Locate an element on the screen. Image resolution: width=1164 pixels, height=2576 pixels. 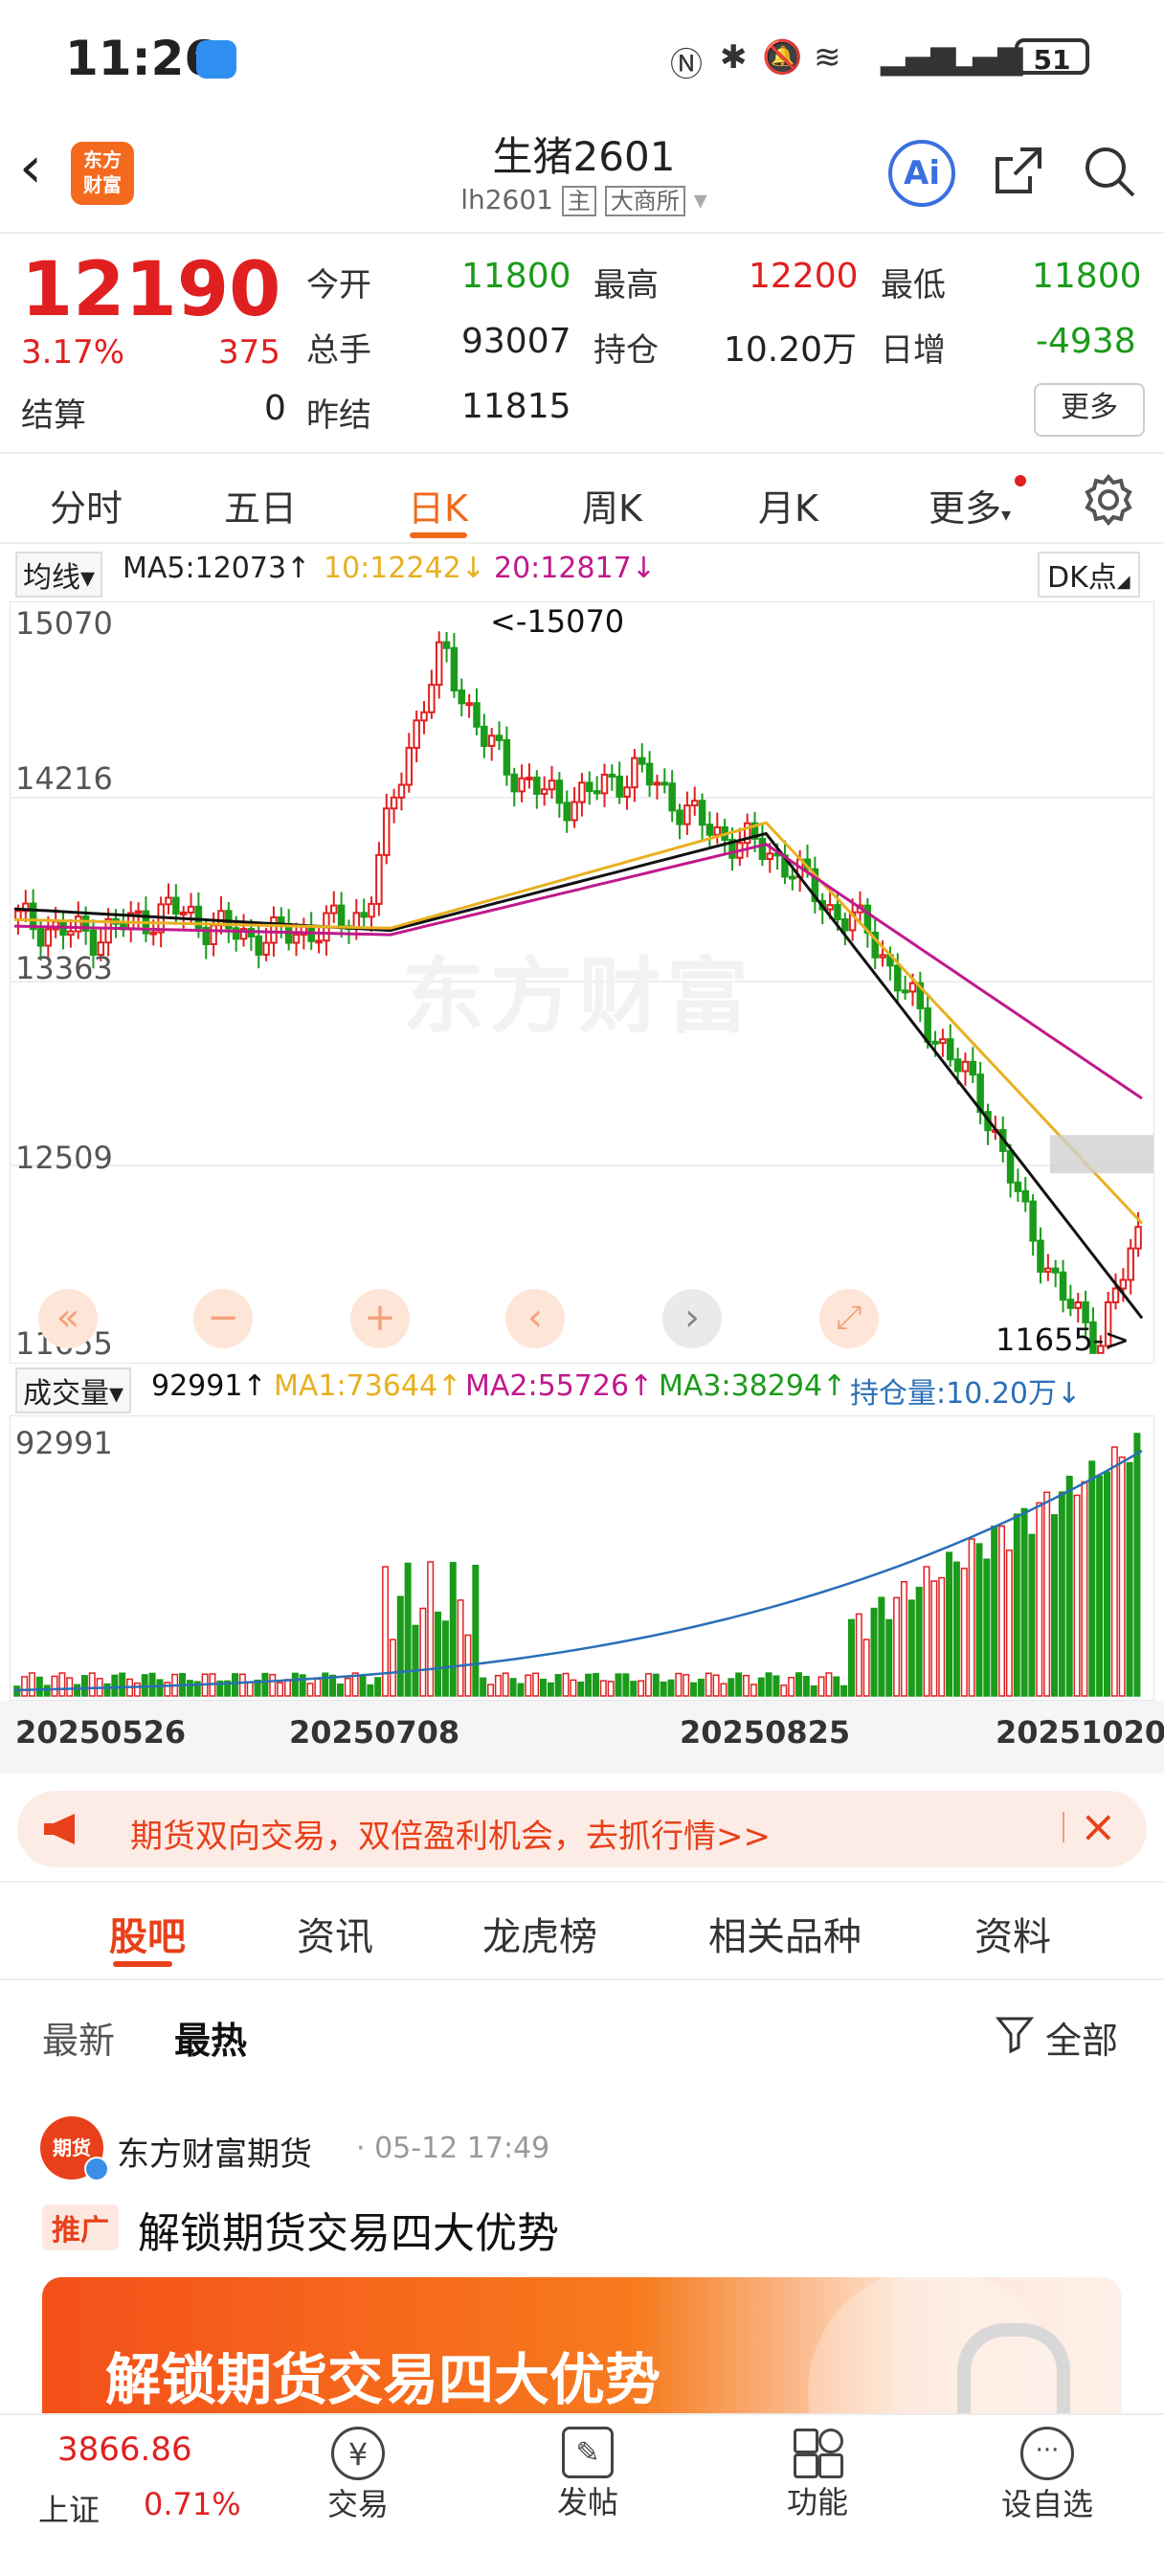
ai-button: Ai is located at coordinates (922, 173).